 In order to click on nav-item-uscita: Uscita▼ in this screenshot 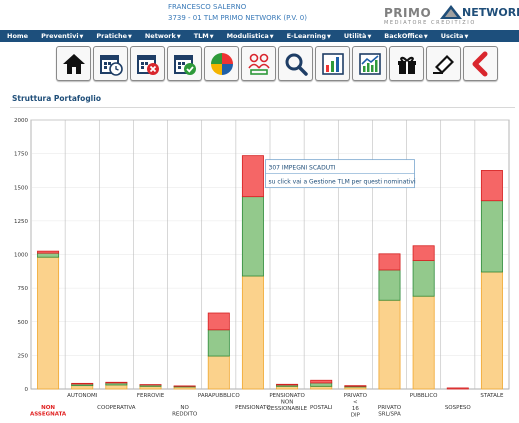, I will do `click(455, 36)`.